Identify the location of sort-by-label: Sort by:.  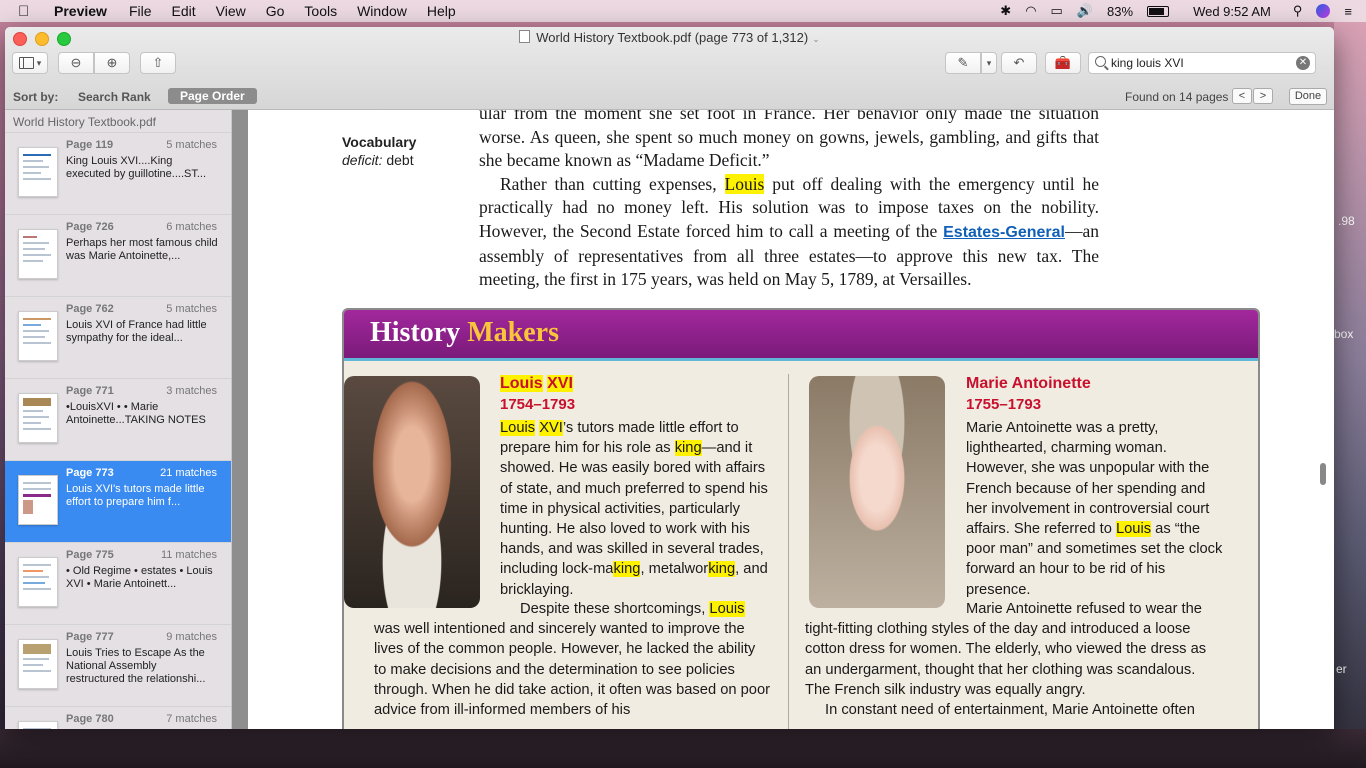
(36, 97).